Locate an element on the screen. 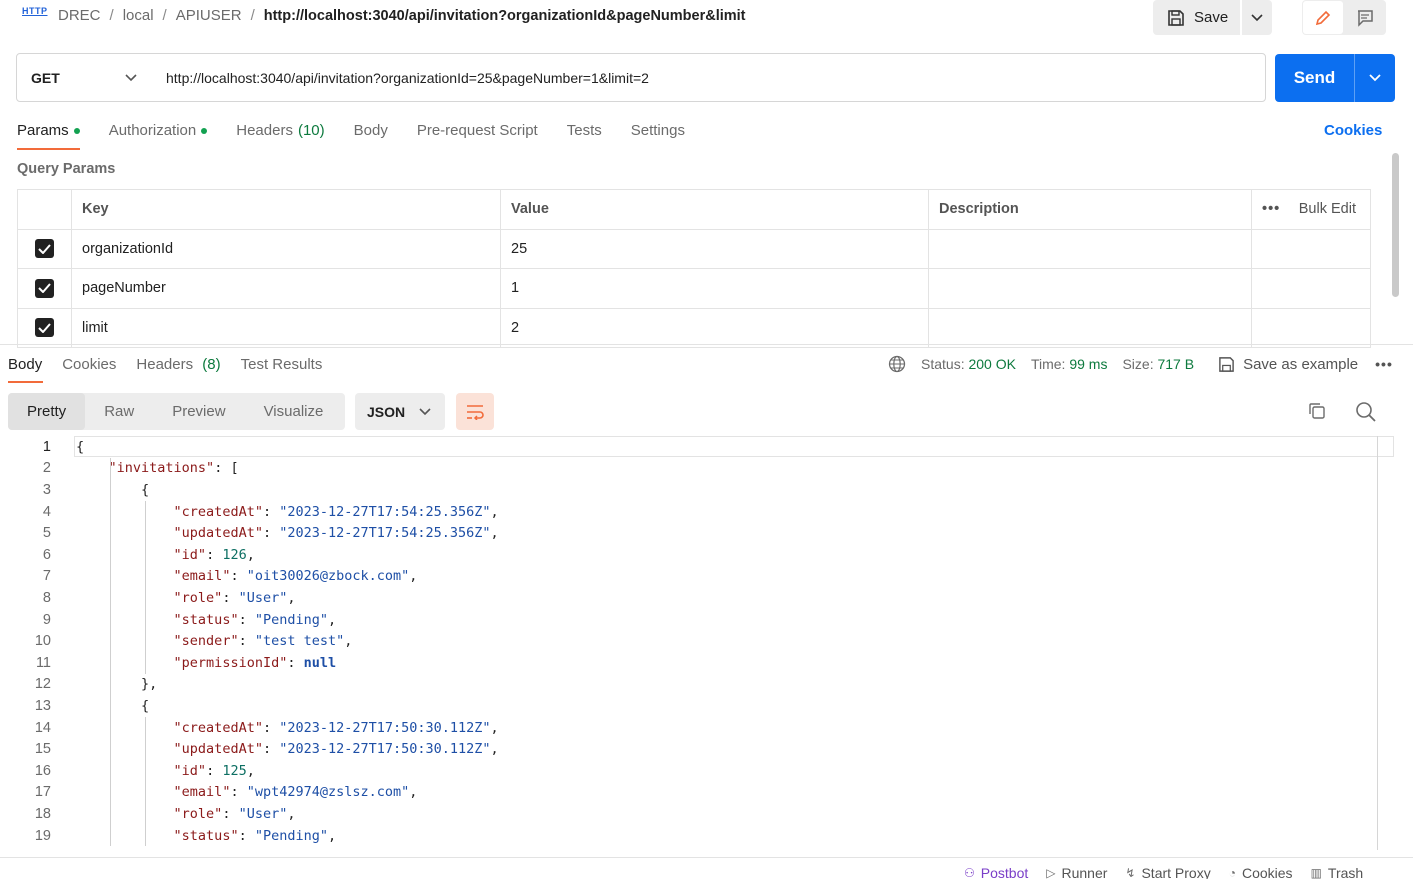 Image resolution: width=1413 pixels, height=879 pixels. statusbar-label: Postbot is located at coordinates (1004, 872).